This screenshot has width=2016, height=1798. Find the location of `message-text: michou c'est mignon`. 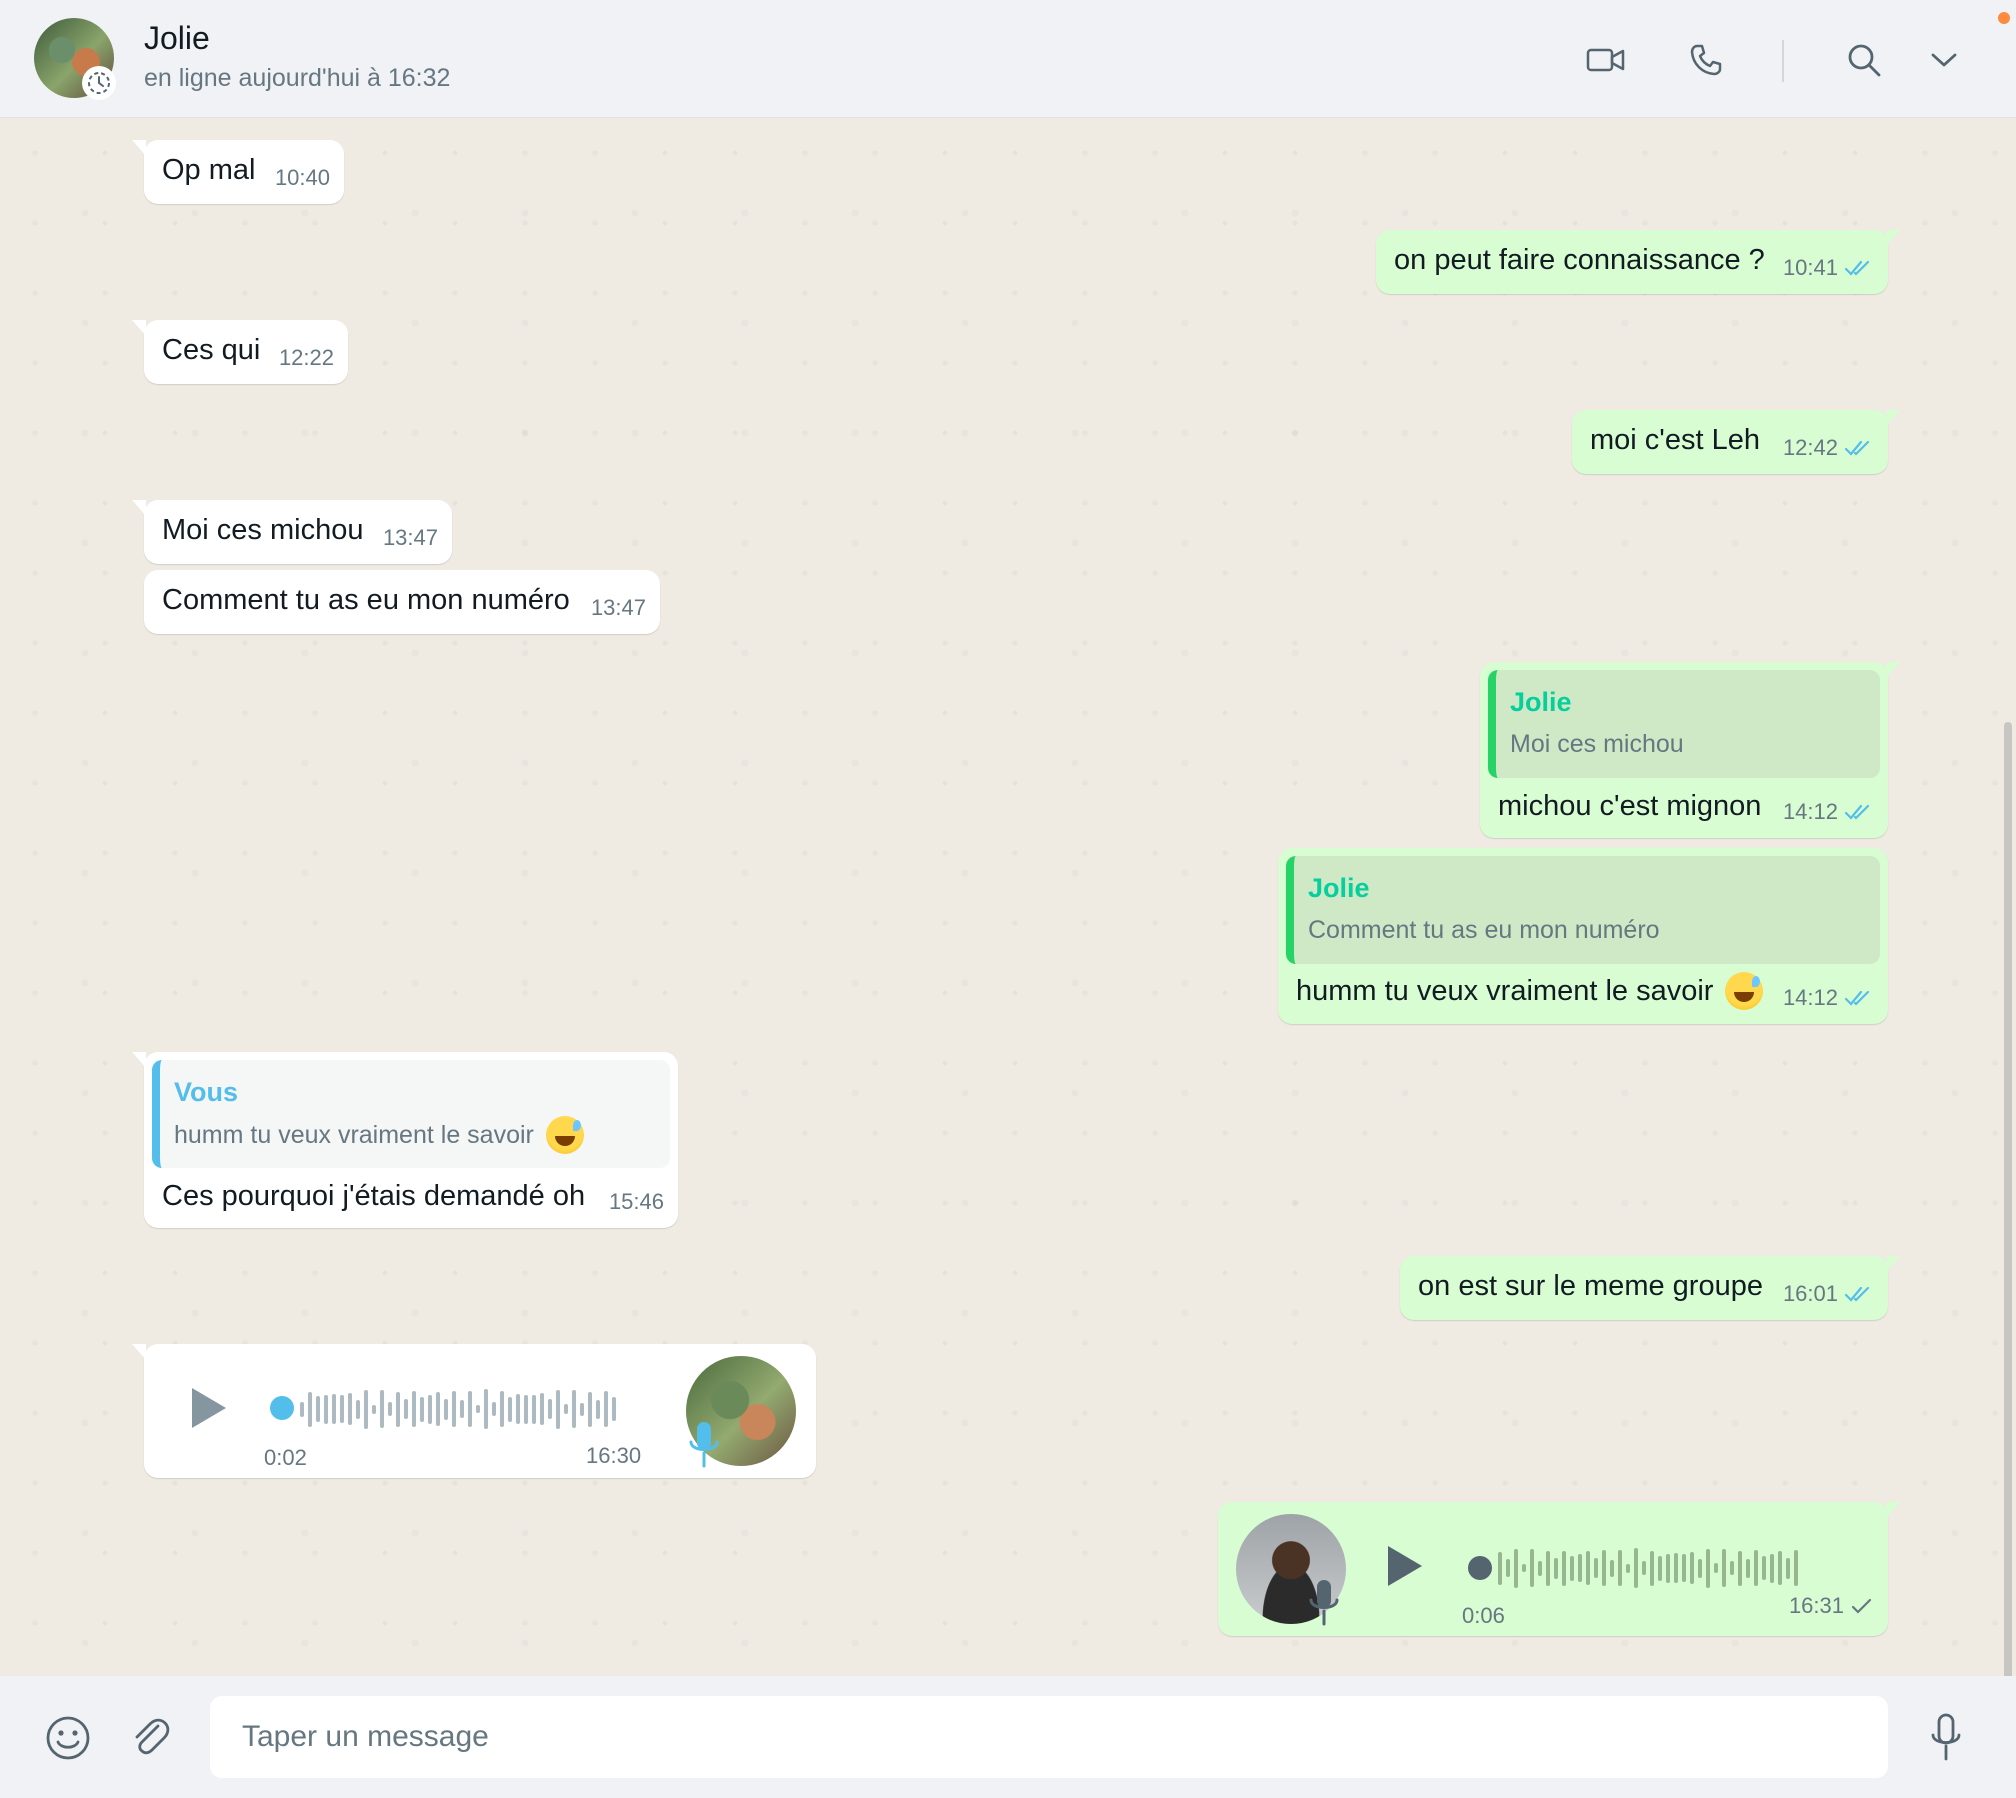

message-text: michou c'est mignon is located at coordinates (1630, 806).